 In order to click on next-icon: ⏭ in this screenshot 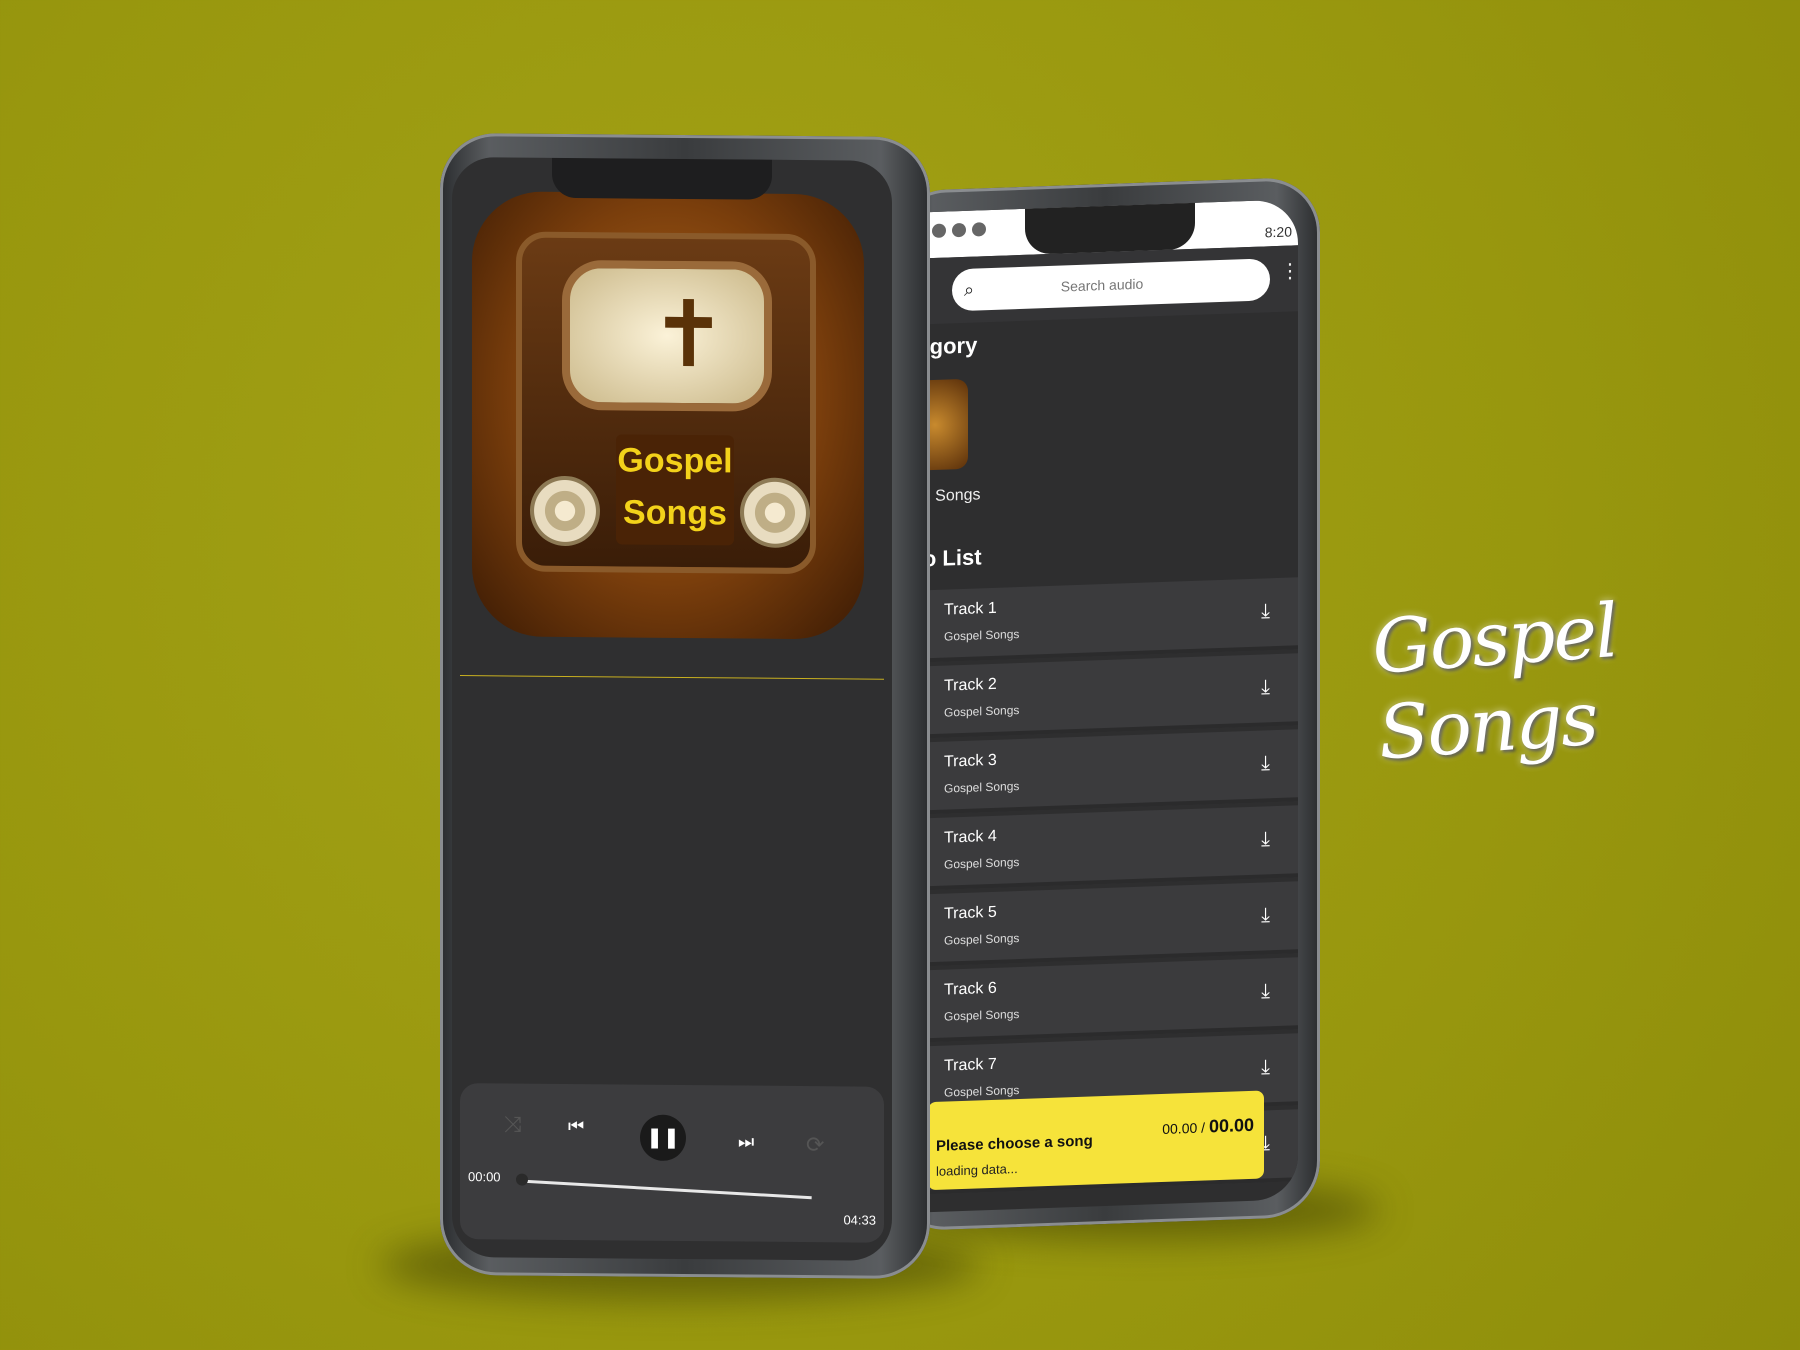, I will do `click(746, 1141)`.